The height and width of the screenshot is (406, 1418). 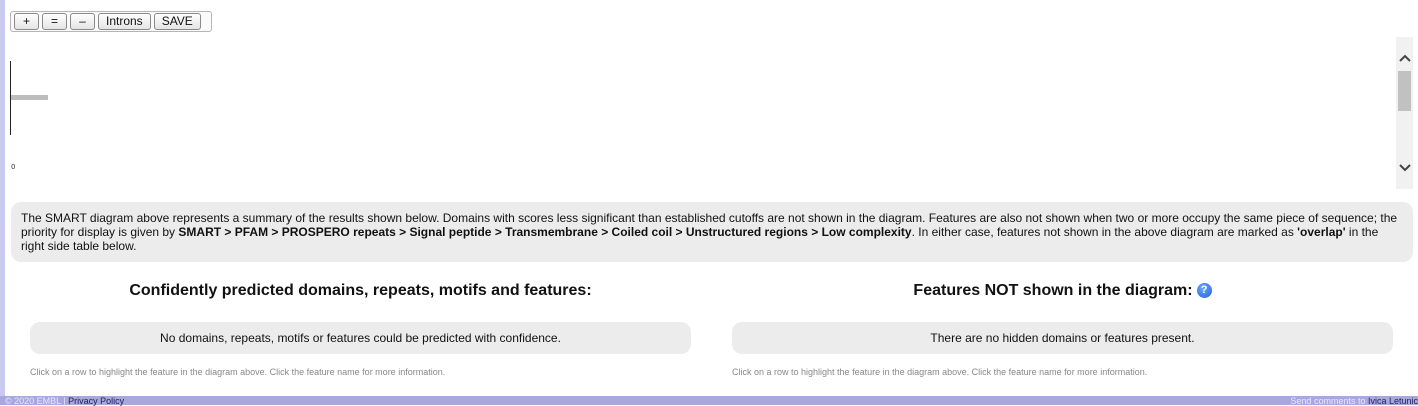 I want to click on help-icon: ?, so click(x=1204, y=291).